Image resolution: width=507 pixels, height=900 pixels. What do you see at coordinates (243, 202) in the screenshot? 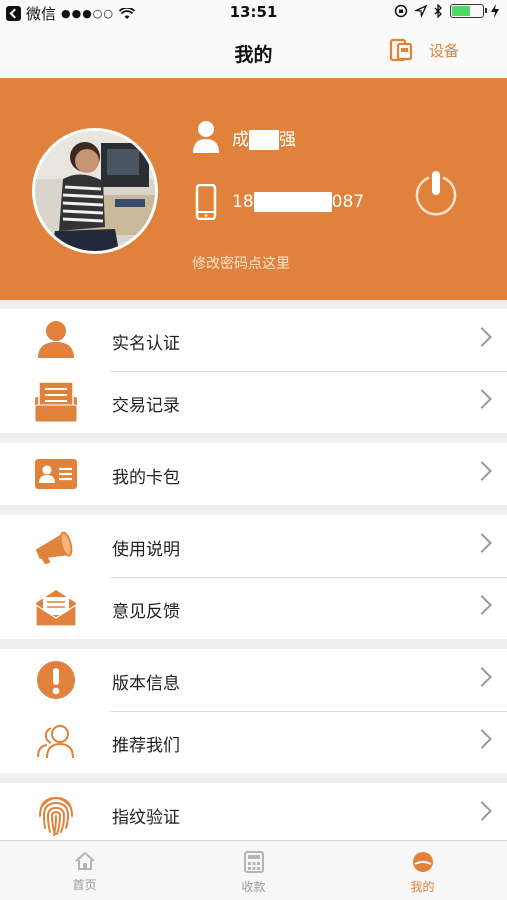
I see `phone-prefix: 18` at bounding box center [243, 202].